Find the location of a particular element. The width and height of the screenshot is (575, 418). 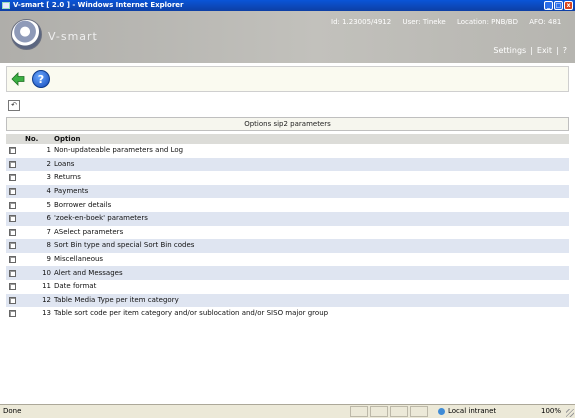

table-row: 4 Payments is located at coordinates (287, 191).